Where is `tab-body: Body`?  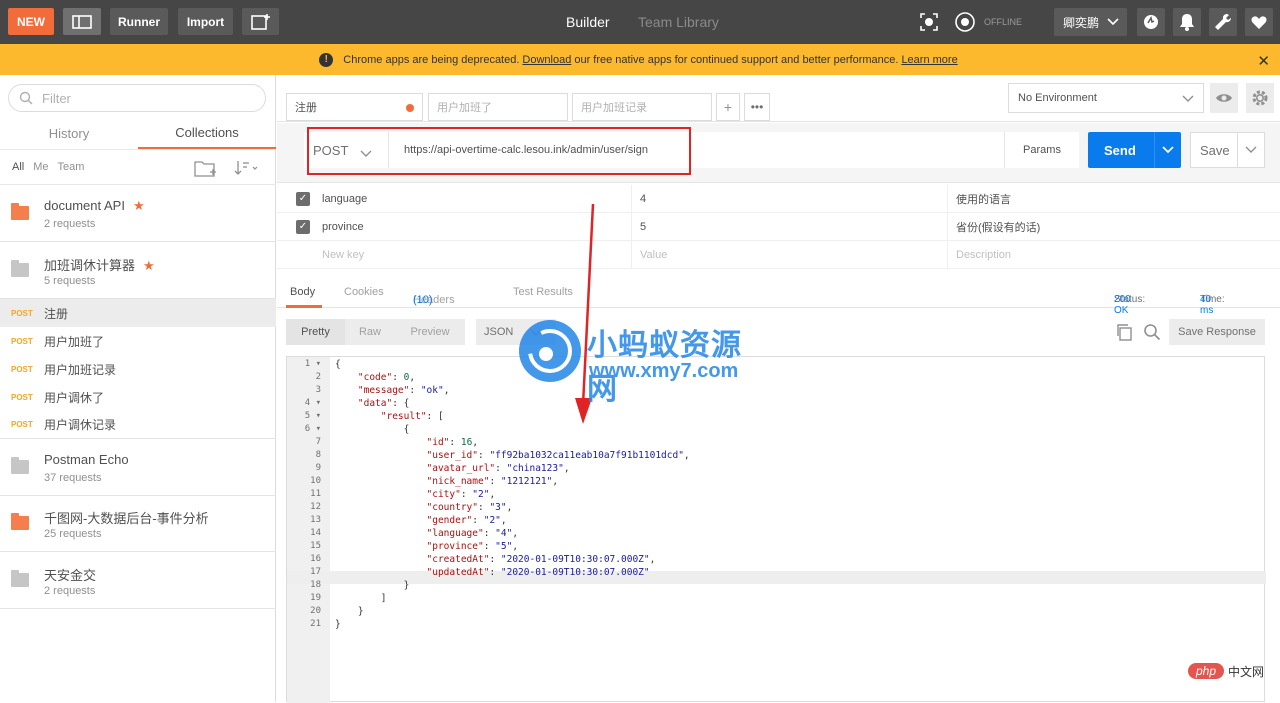 tab-body: Body is located at coordinates (302, 292).